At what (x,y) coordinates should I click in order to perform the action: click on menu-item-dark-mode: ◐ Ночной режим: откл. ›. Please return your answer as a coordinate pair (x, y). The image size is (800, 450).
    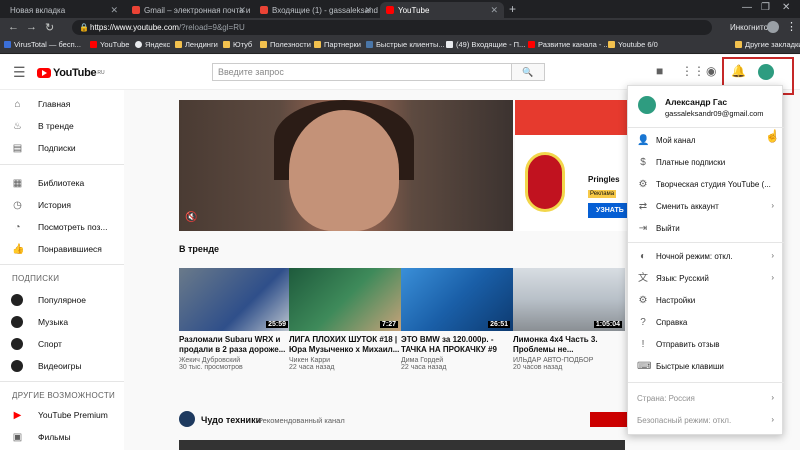
    Looking at the image, I should click on (706, 257).